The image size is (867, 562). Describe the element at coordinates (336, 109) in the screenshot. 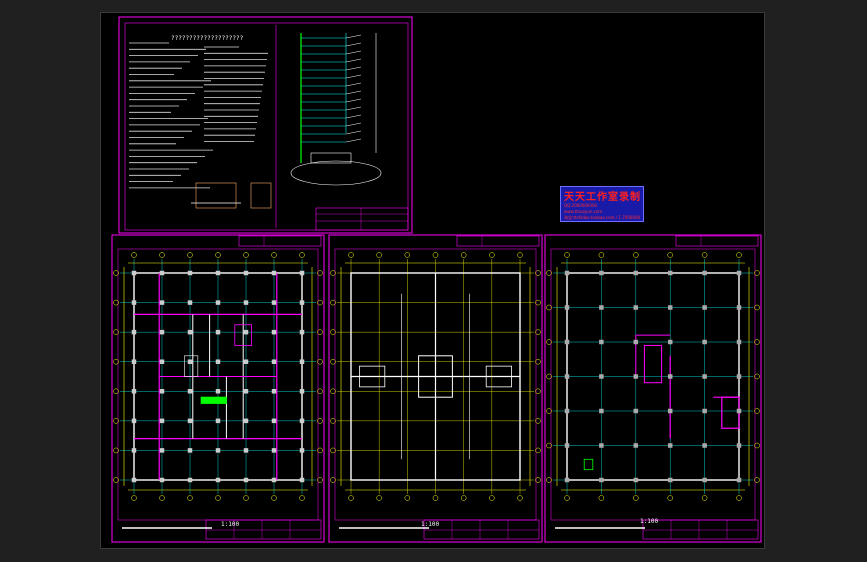

I see `riser-diagram` at that location.